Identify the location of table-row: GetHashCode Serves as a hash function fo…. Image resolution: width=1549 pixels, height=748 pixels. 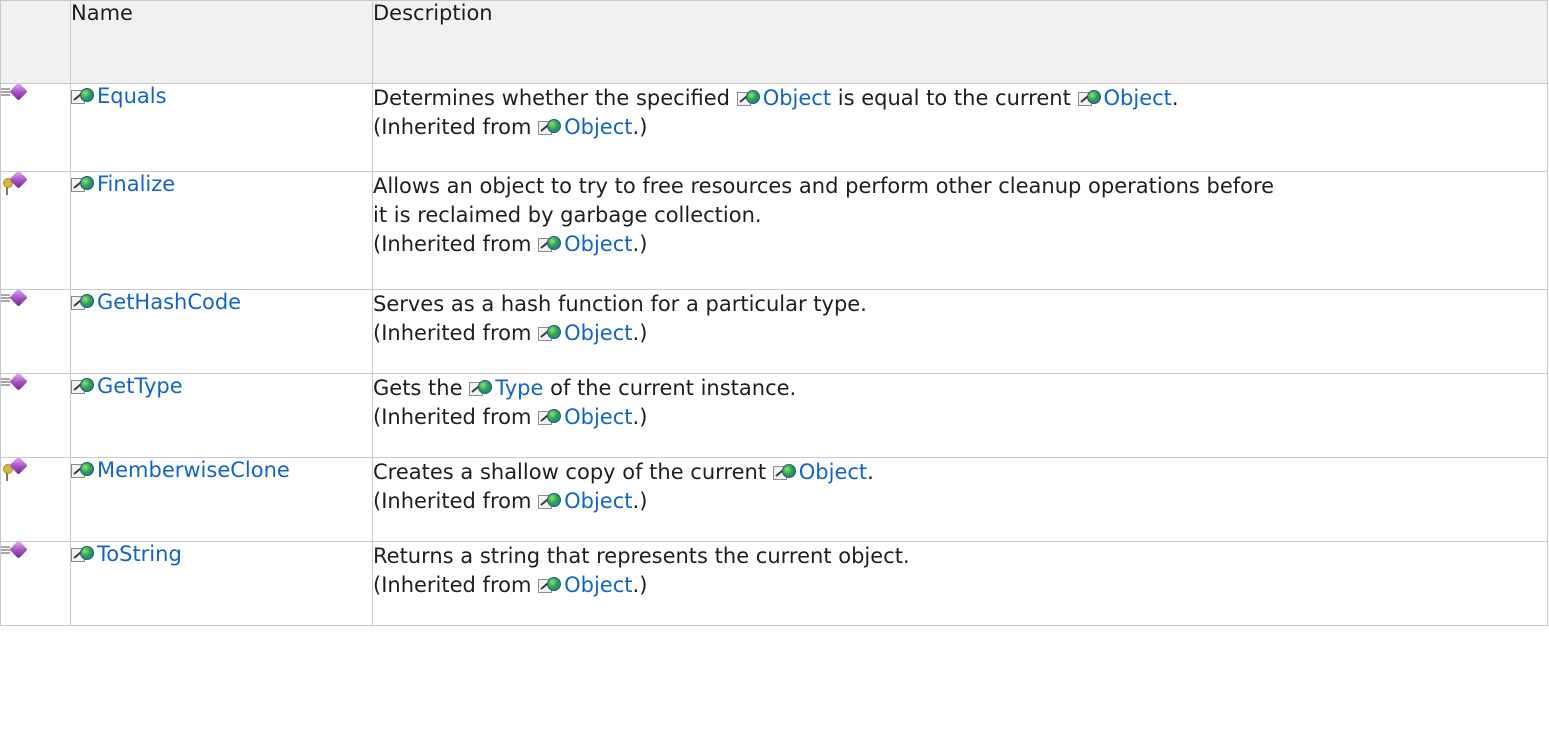
(774, 331).